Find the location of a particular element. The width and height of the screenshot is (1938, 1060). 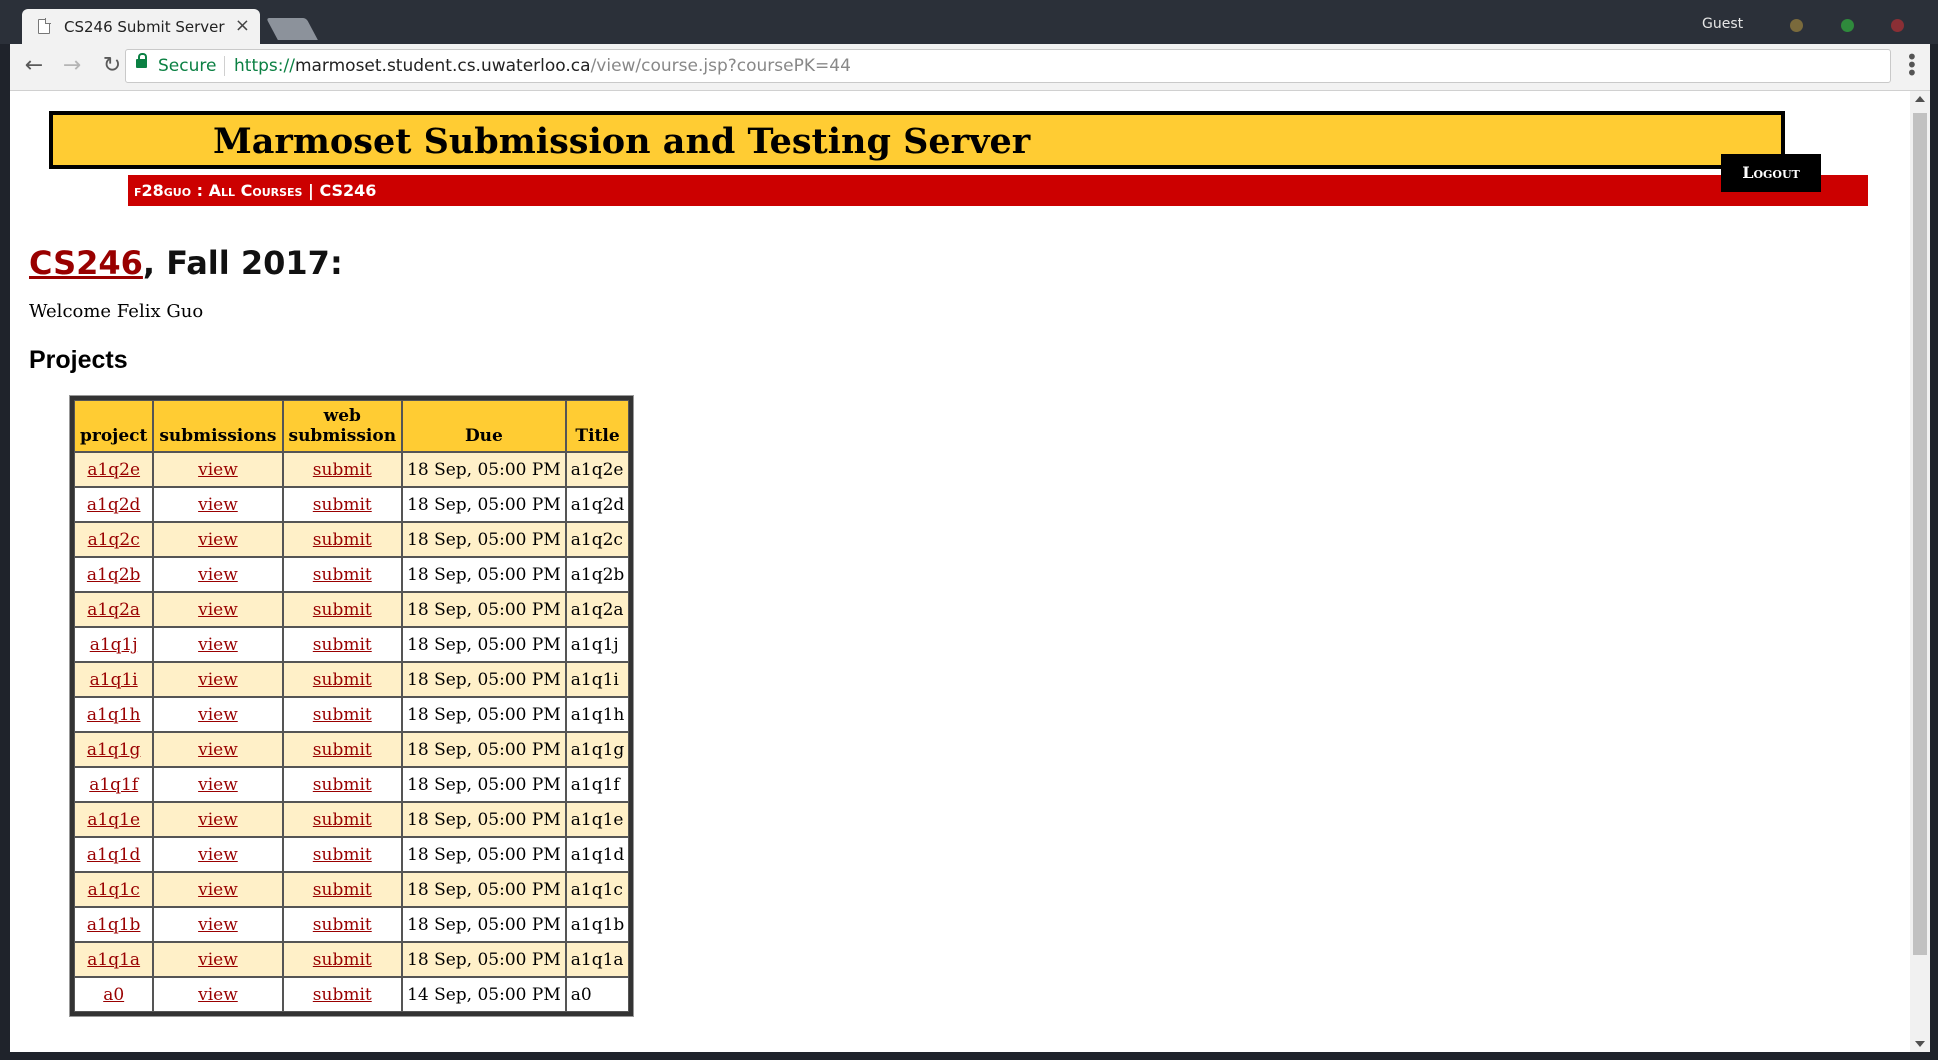

project-link: a1q1b is located at coordinates (114, 925).